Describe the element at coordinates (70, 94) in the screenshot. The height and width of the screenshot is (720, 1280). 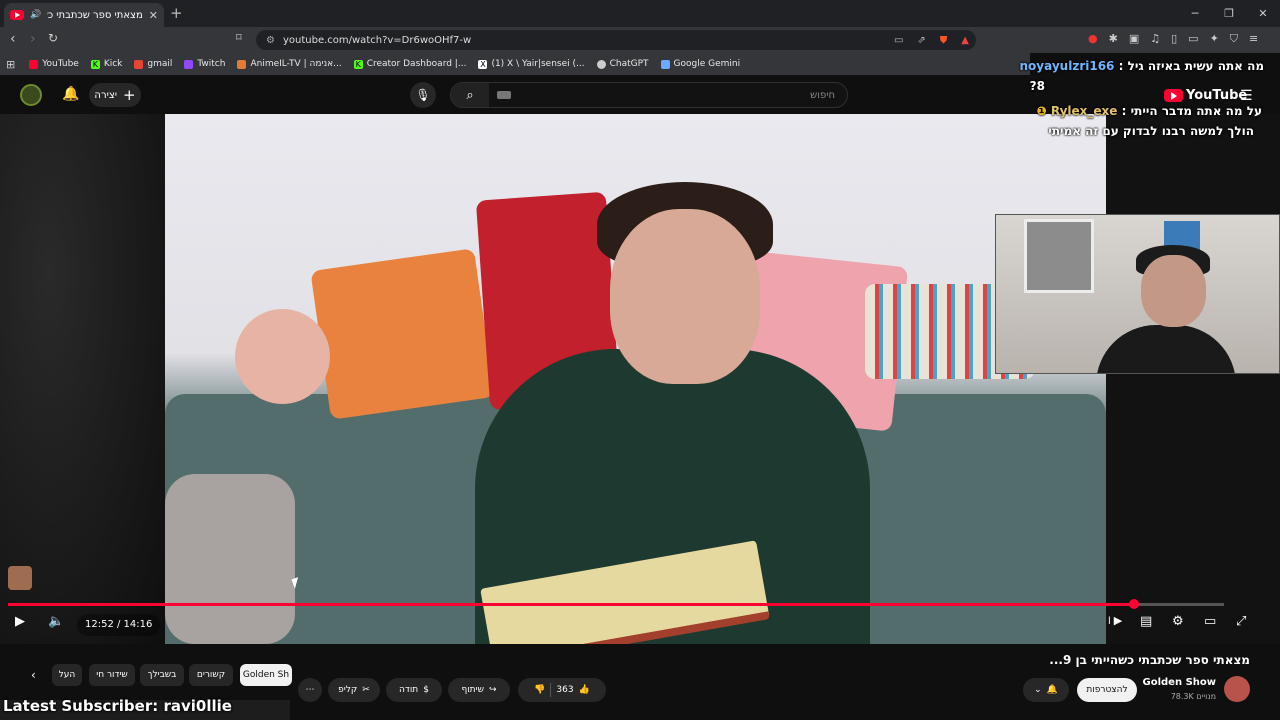
I see `notifications-bell-icon: 🔔` at that location.